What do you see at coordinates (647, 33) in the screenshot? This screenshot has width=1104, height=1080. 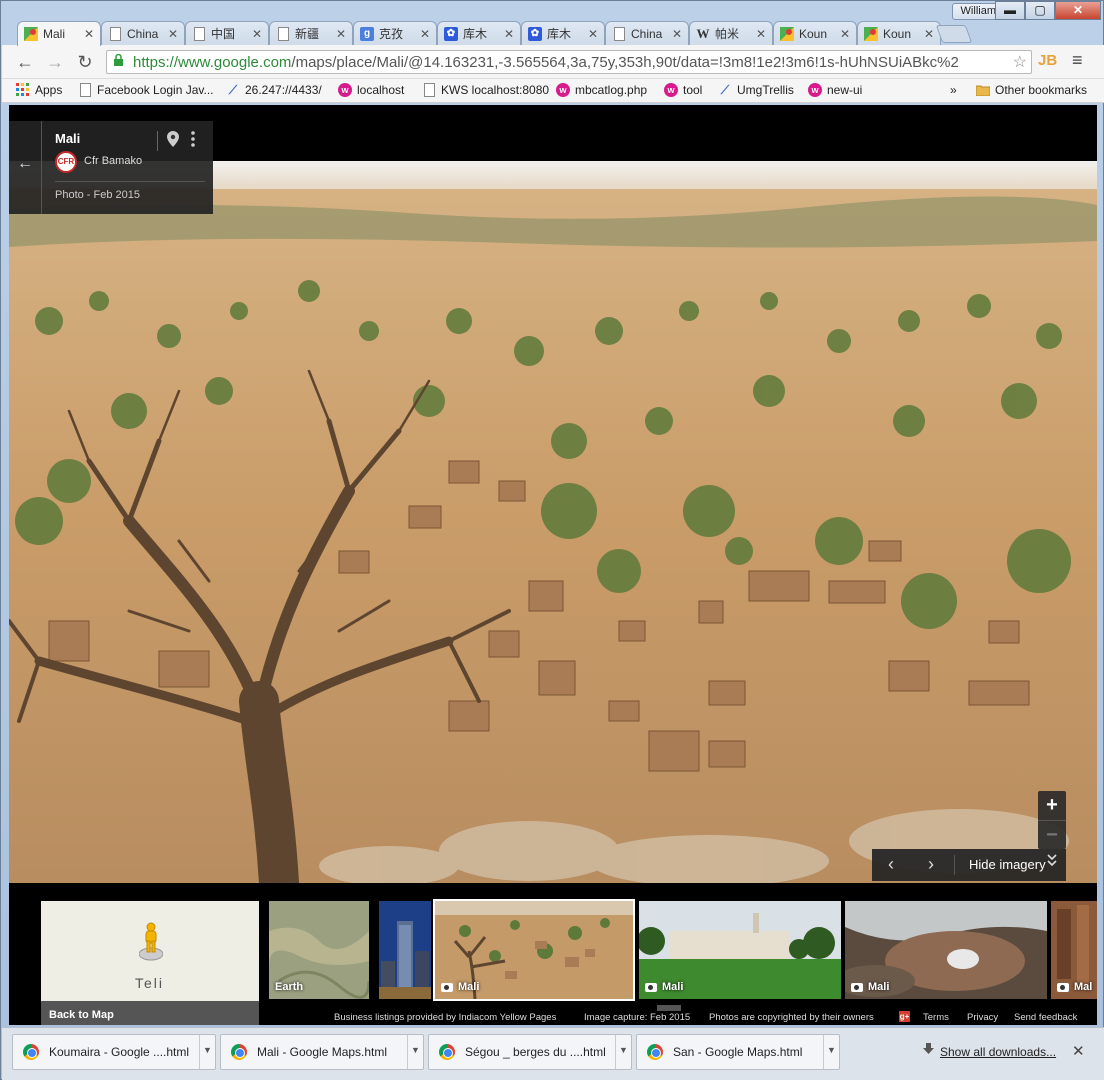 I see `tab-china-2: China ✕` at bounding box center [647, 33].